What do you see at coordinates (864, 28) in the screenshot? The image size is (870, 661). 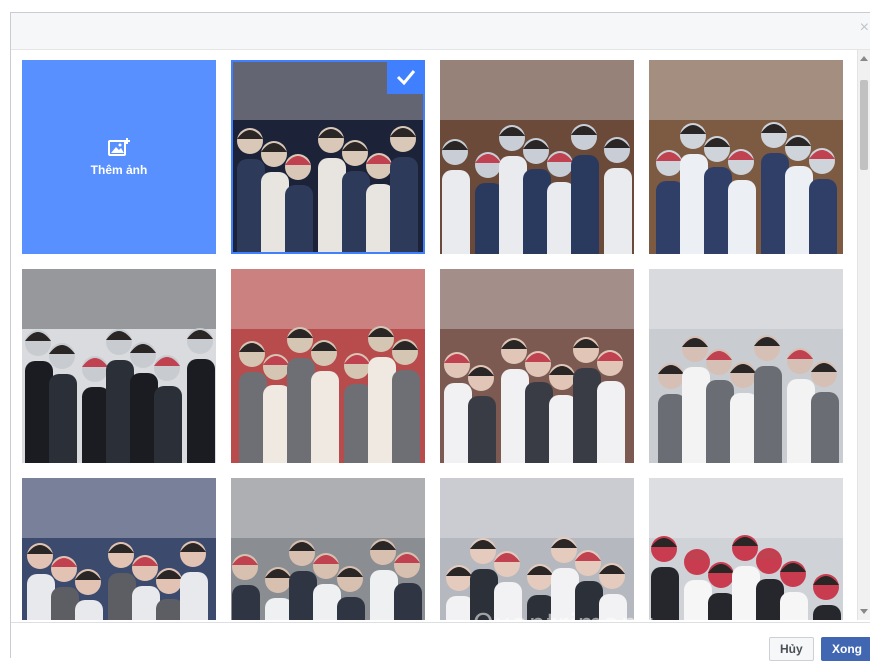 I see `close-icon: ×` at bounding box center [864, 28].